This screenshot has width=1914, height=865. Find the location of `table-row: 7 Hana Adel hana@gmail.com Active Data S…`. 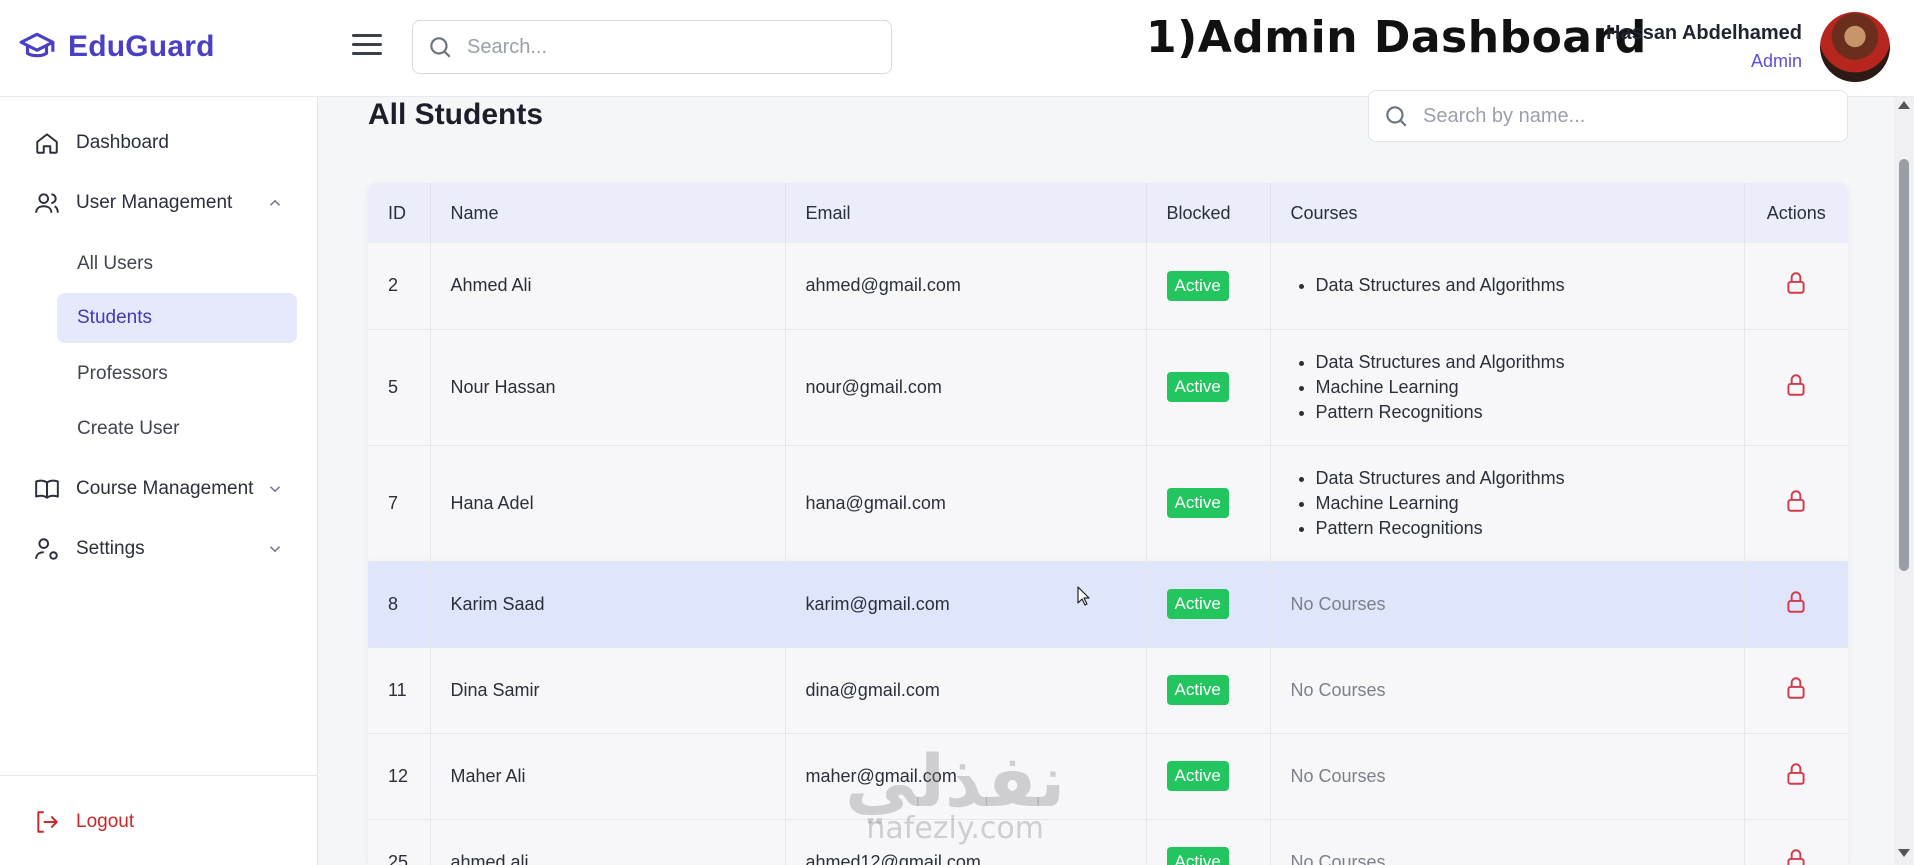

table-row: 7 Hana Adel hana@gmail.com Active Data S… is located at coordinates (1108, 503).